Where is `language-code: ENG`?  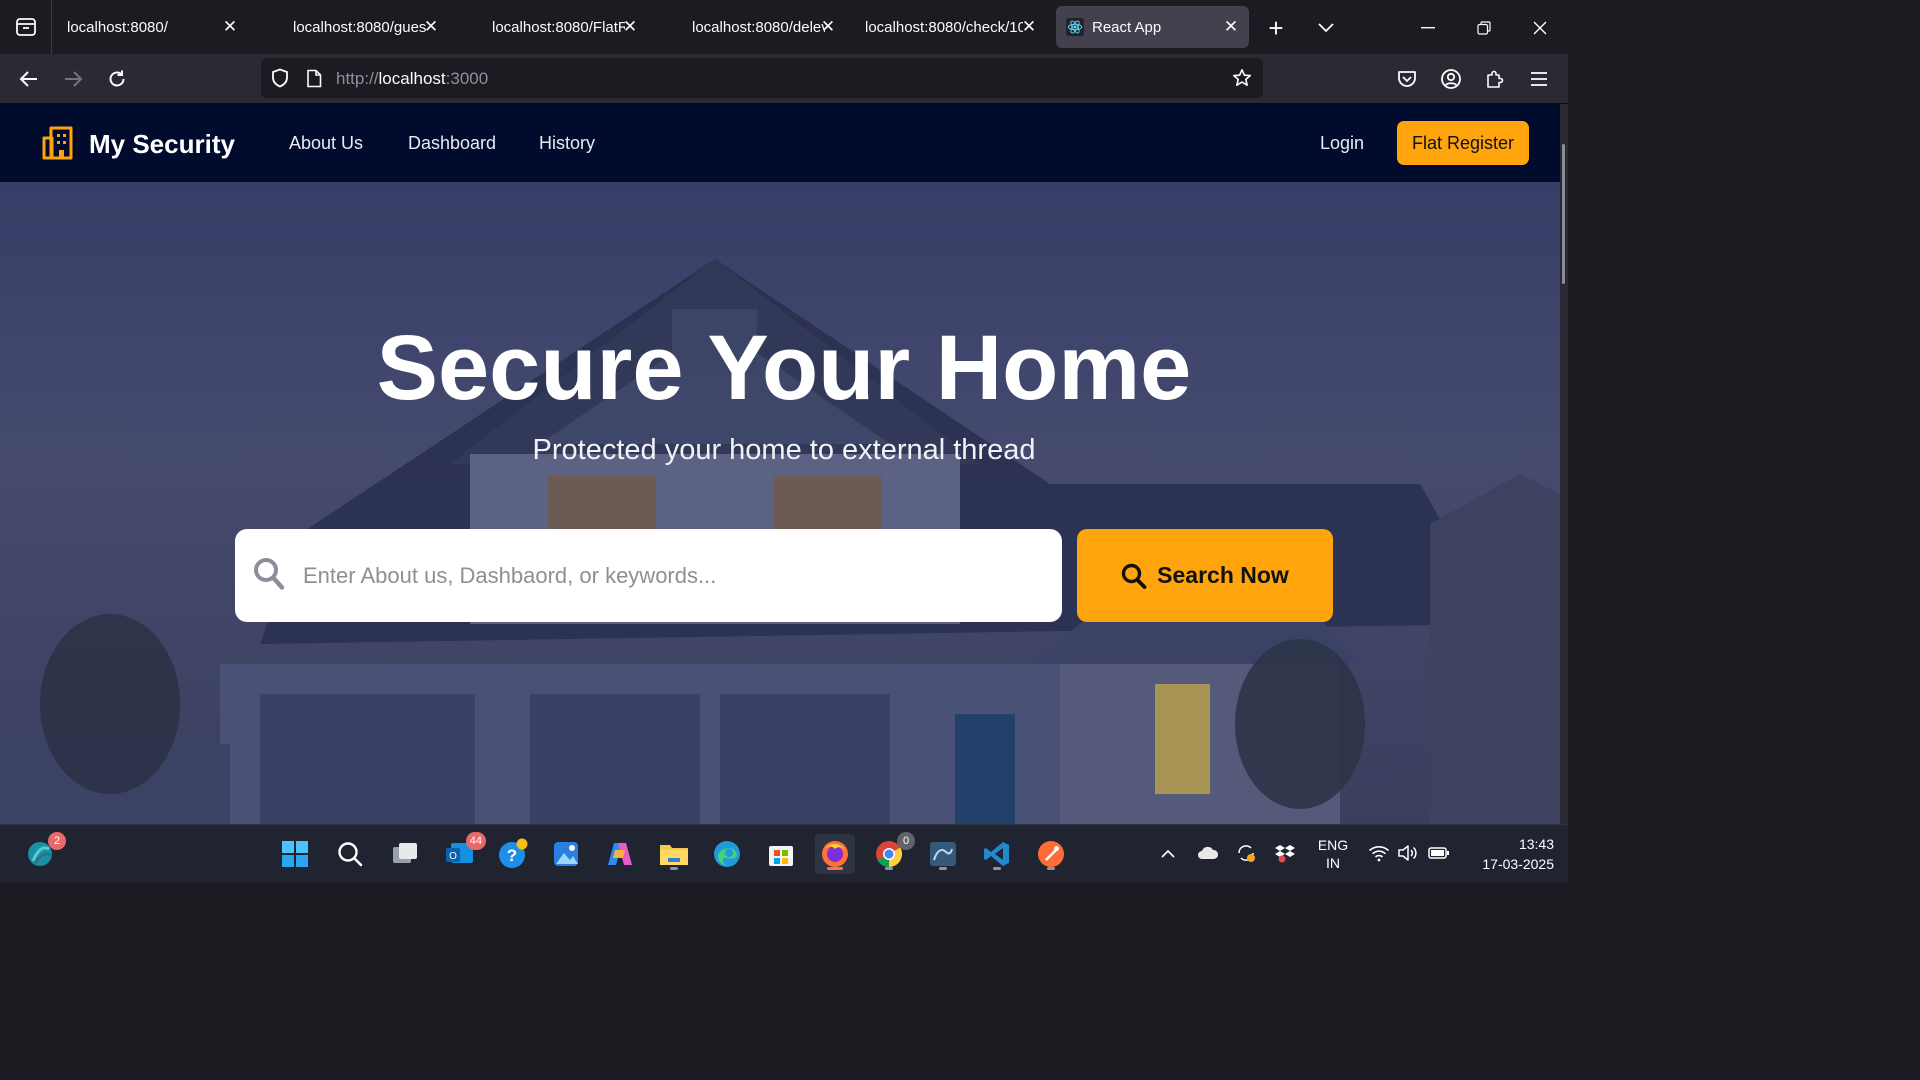
language-code: ENG is located at coordinates (1333, 845).